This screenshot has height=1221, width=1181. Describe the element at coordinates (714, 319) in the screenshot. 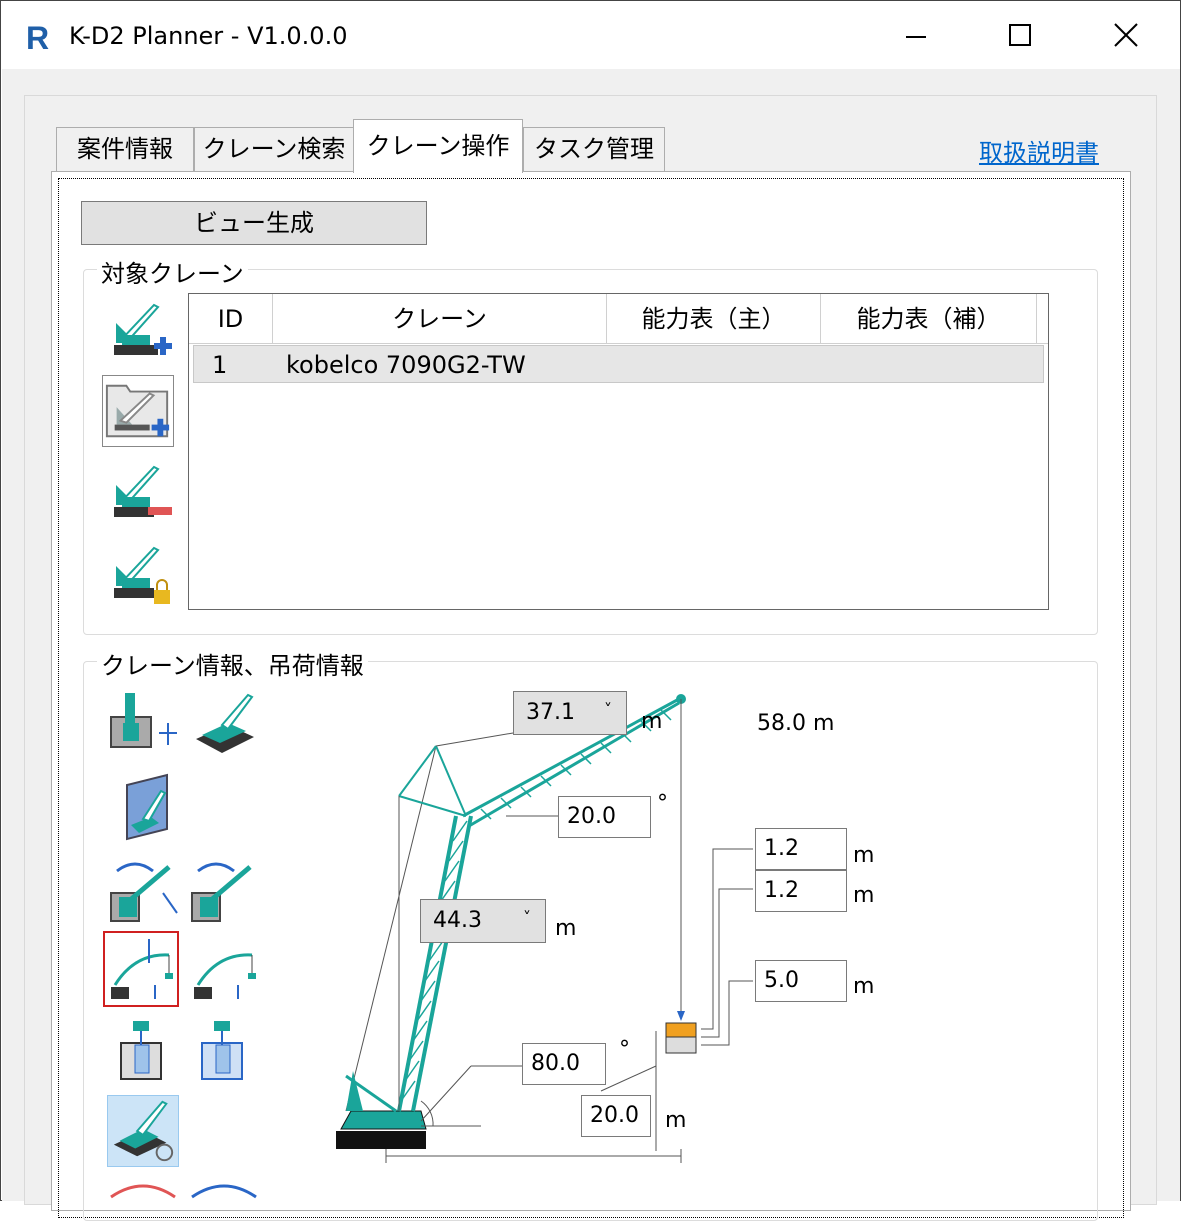

I see `column-header-main-table: 能力表（主）` at that location.